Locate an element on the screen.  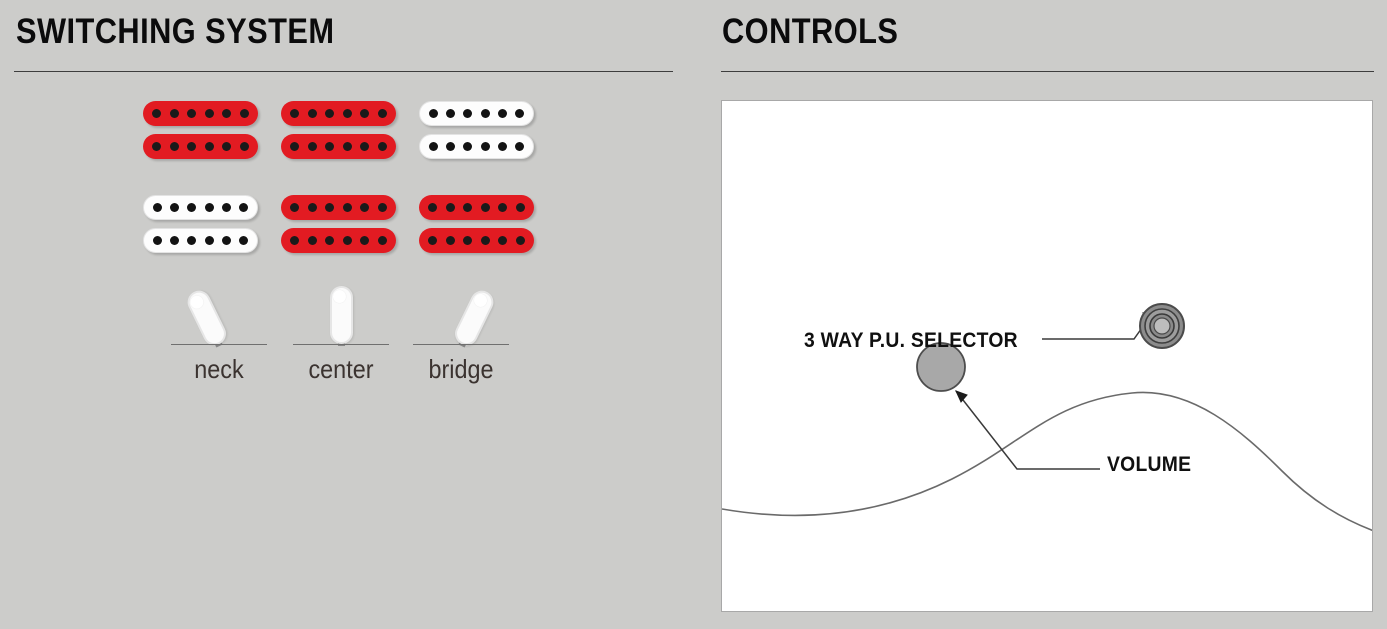
switch-label-center: center is located at coordinates (341, 369).